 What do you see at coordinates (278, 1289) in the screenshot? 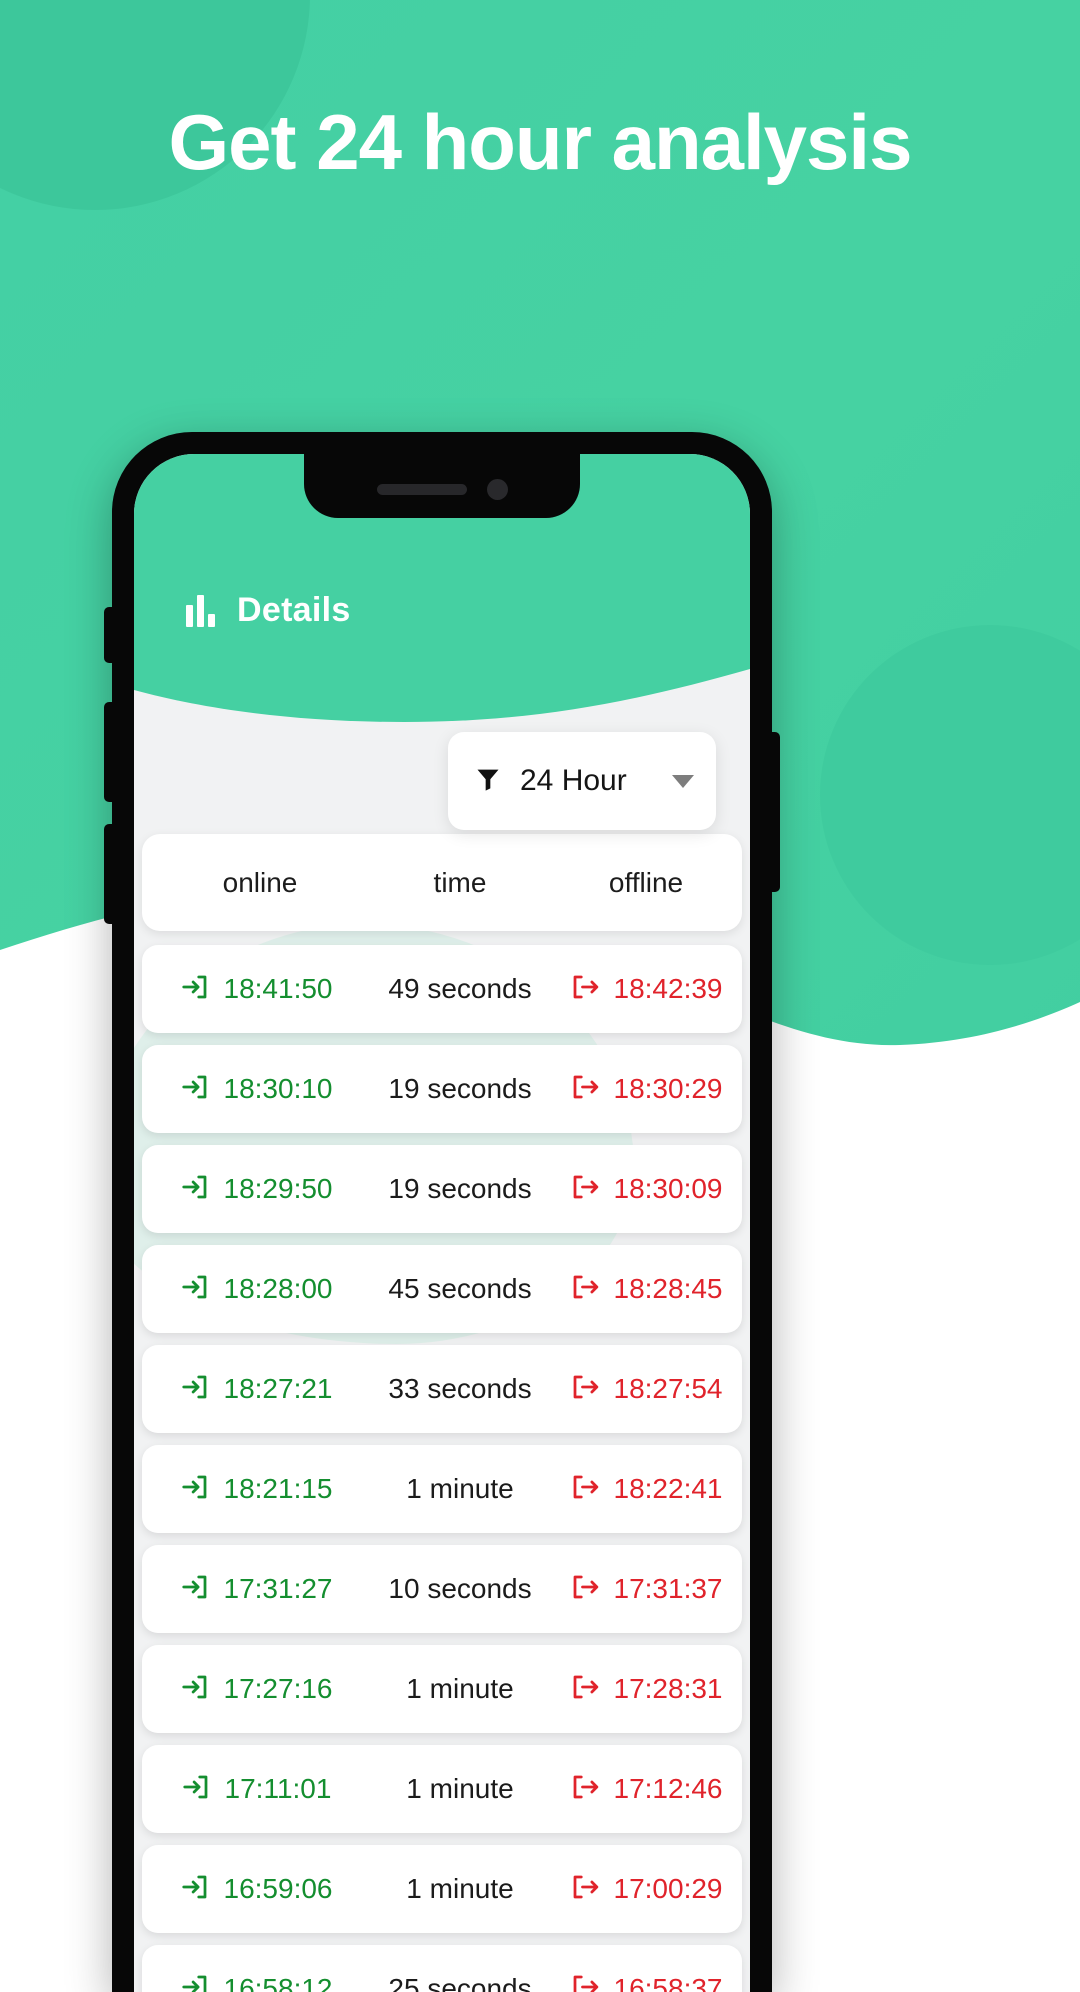
I see `online-time: 18:28:00` at bounding box center [278, 1289].